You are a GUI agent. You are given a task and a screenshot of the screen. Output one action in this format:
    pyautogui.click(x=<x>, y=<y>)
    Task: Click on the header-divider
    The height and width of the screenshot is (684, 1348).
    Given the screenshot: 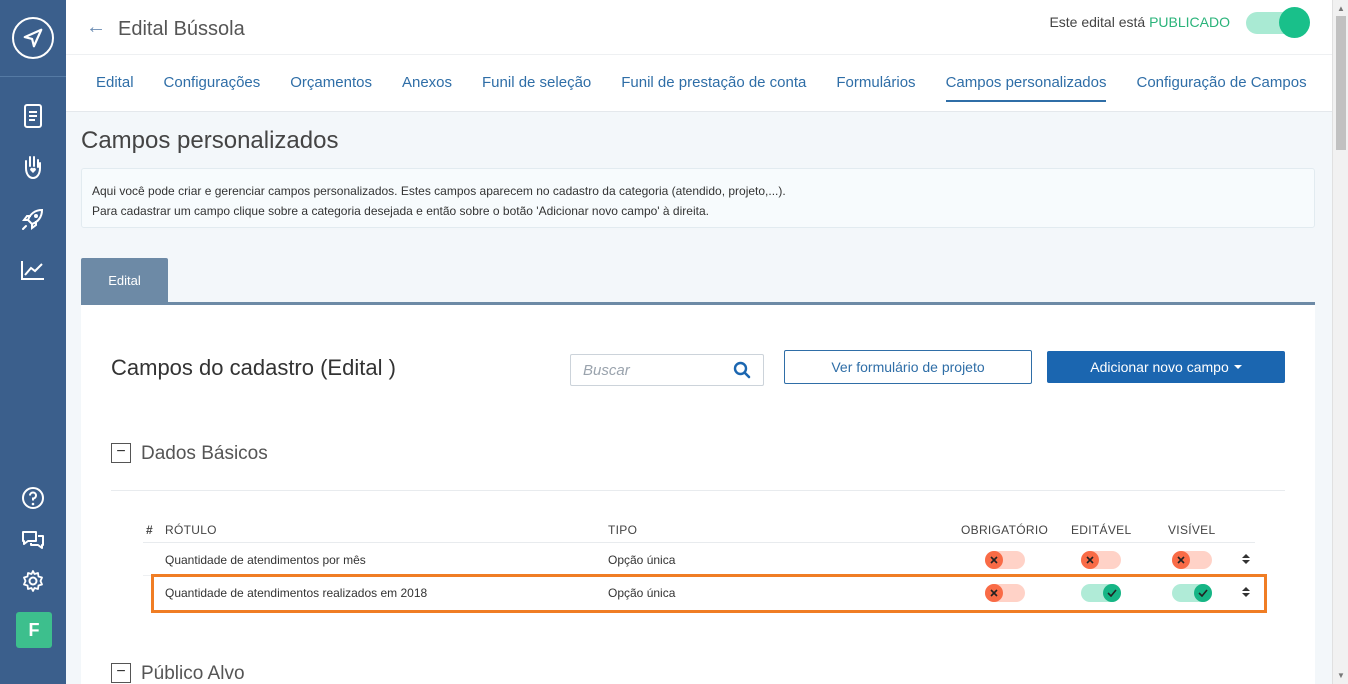 What is the action you would take?
    pyautogui.click(x=699, y=54)
    